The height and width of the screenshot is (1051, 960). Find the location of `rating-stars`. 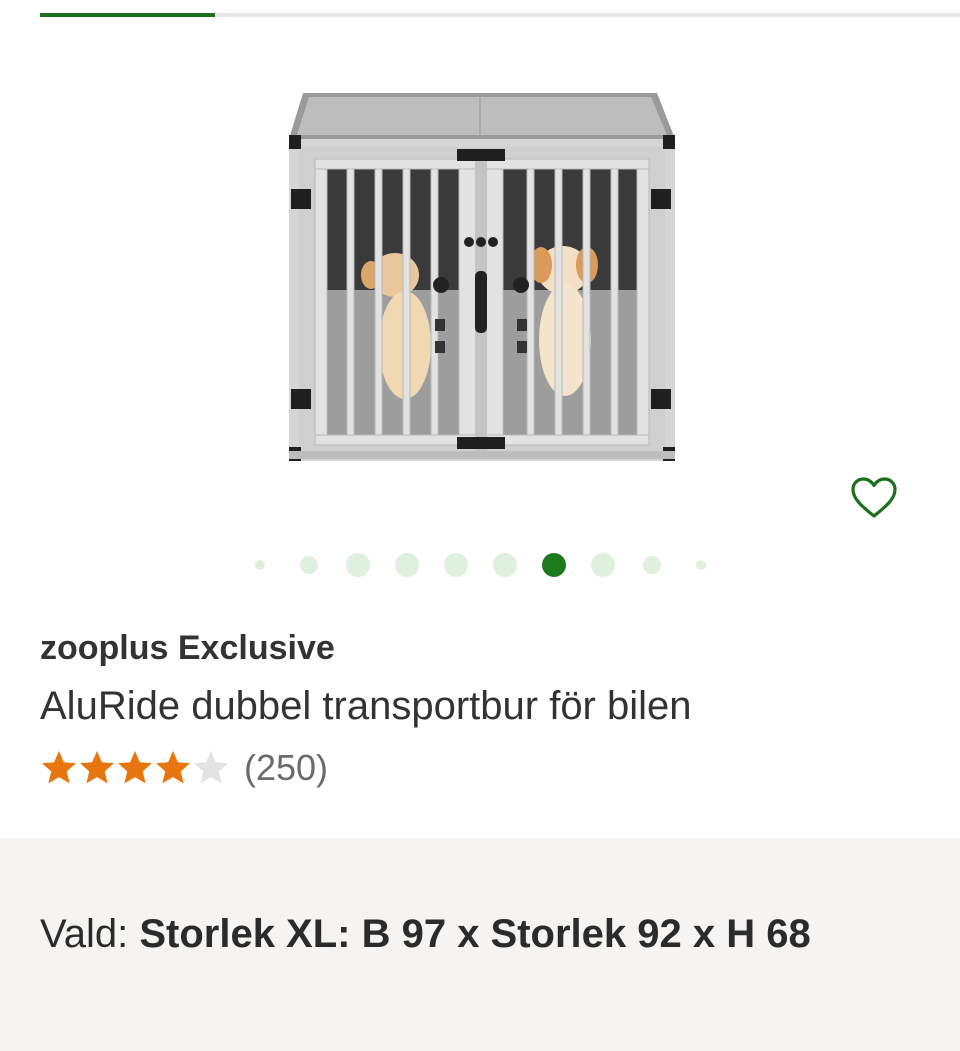

rating-stars is located at coordinates (135, 768).